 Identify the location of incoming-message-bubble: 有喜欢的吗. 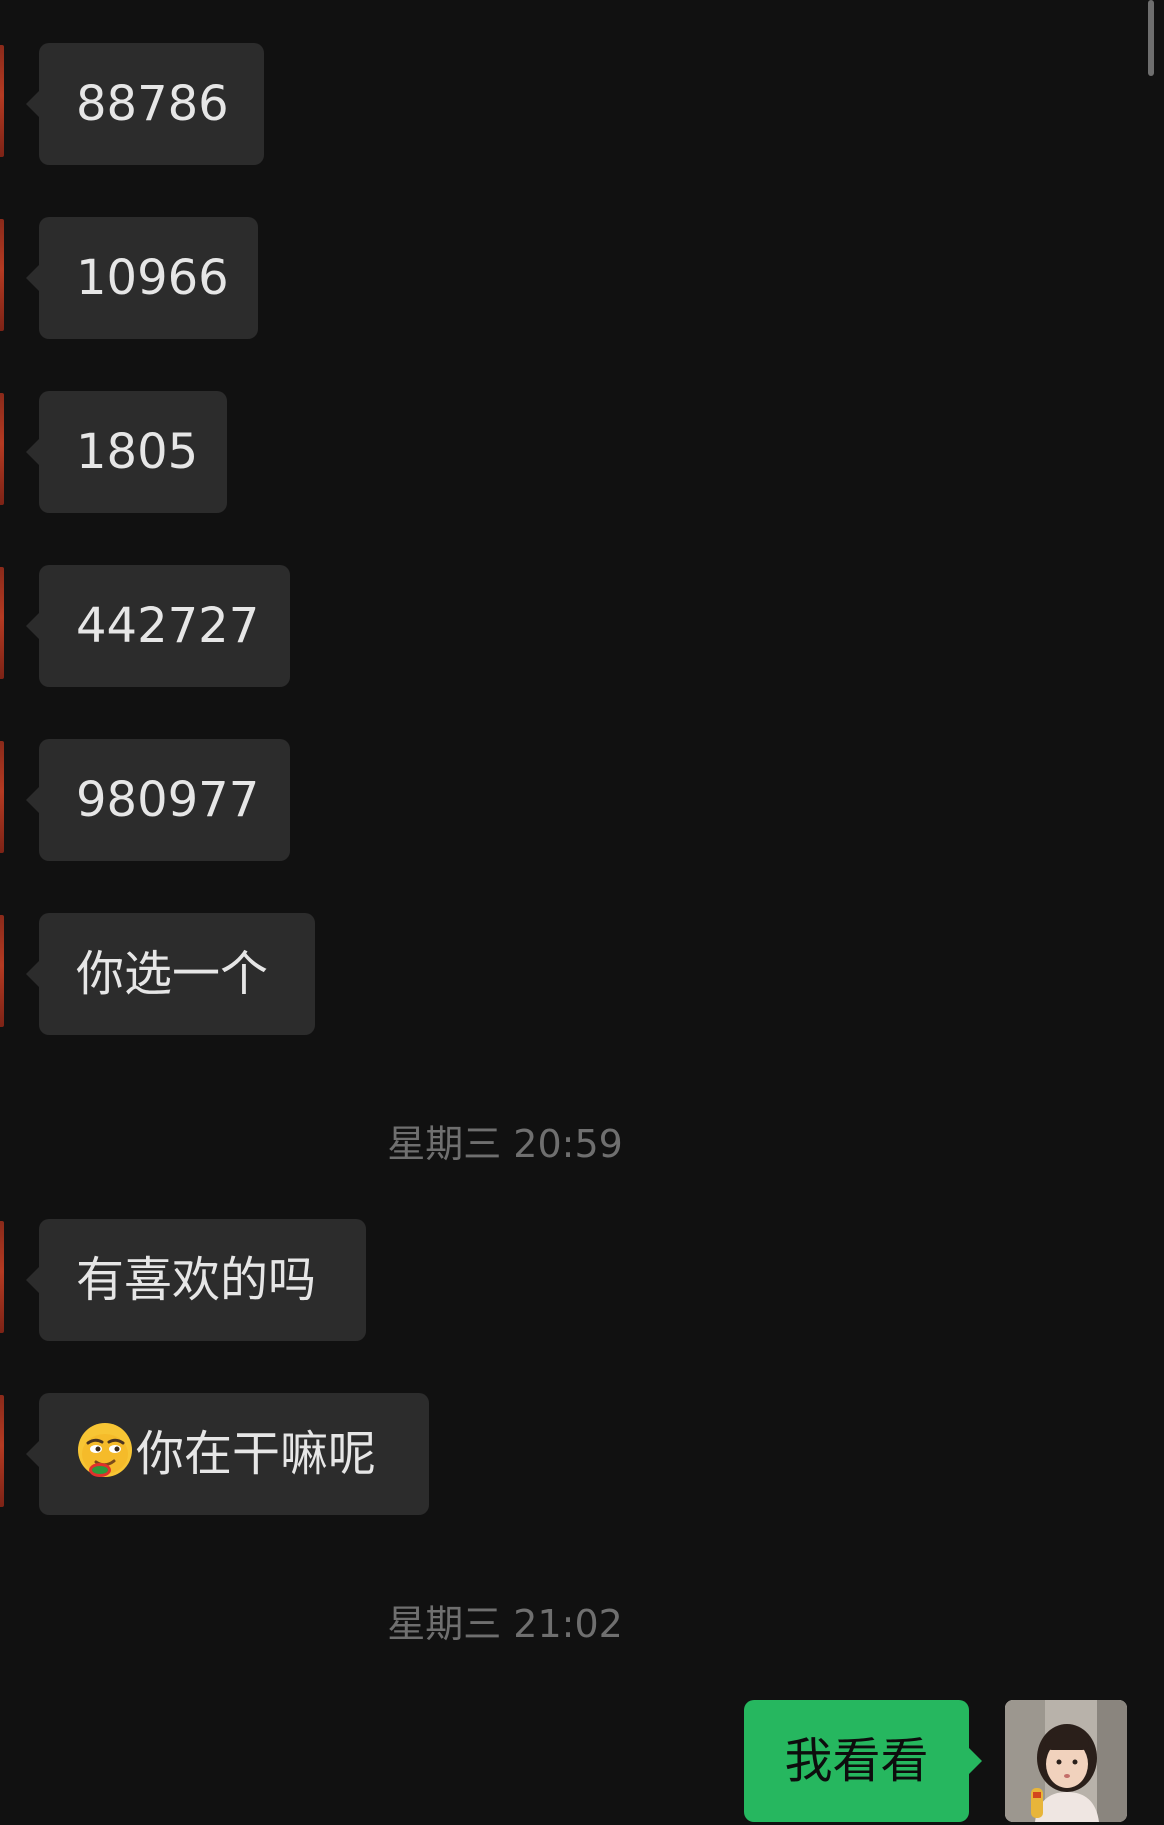
(196, 1280).